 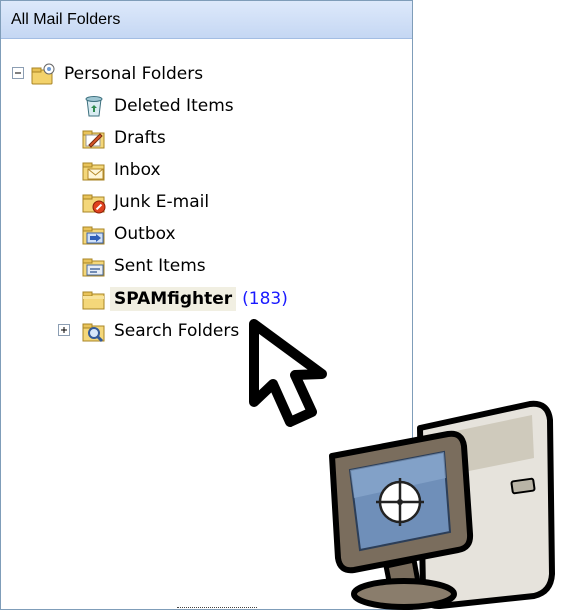 I want to click on tree-item-inbox: Inbox, so click(x=121, y=170).